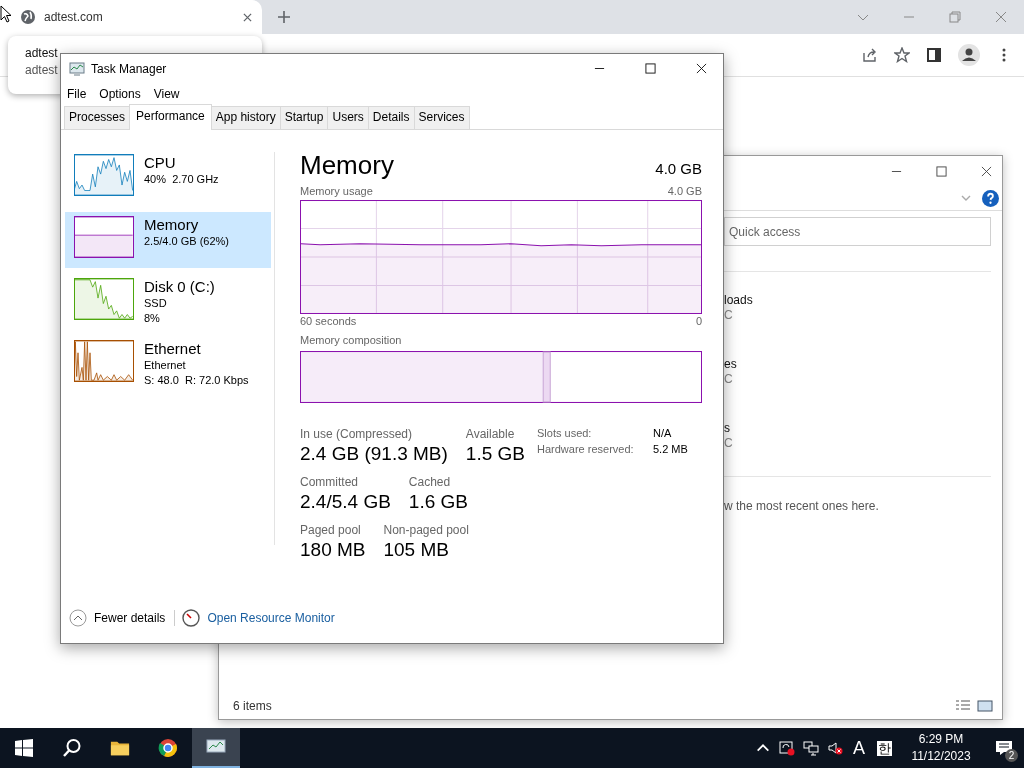 The width and height of the screenshot is (1024, 768). I want to click on browser-icon, so click(168, 748).